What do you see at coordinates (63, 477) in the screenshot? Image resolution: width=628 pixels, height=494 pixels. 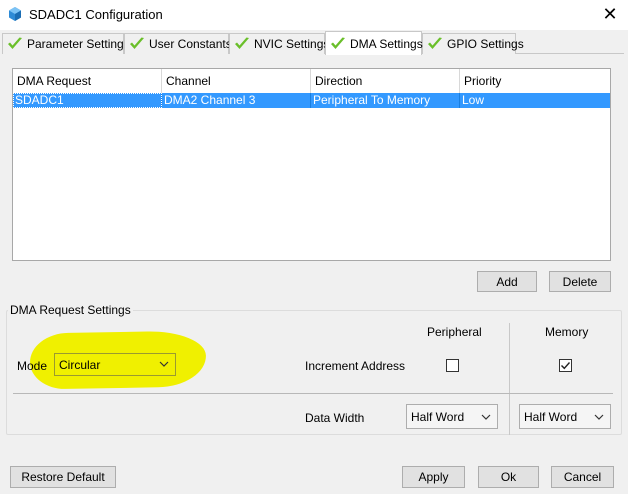 I see `restore-default-button: Restore Default` at bounding box center [63, 477].